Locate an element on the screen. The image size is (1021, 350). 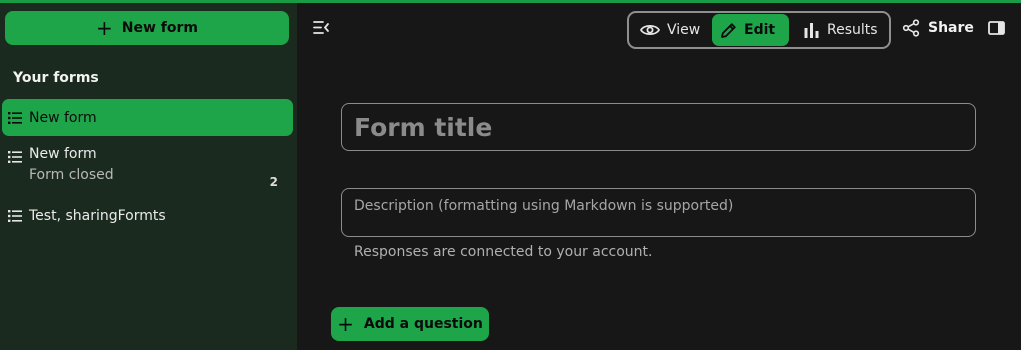
results-mode-label: Results is located at coordinates (852, 30).